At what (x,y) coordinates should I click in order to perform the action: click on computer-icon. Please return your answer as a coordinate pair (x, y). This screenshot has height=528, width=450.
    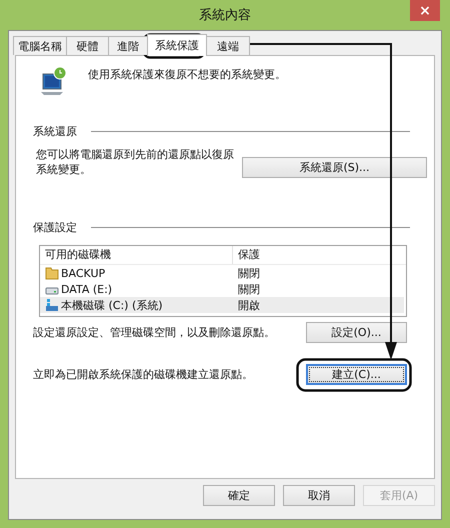
    Looking at the image, I should click on (54, 81).